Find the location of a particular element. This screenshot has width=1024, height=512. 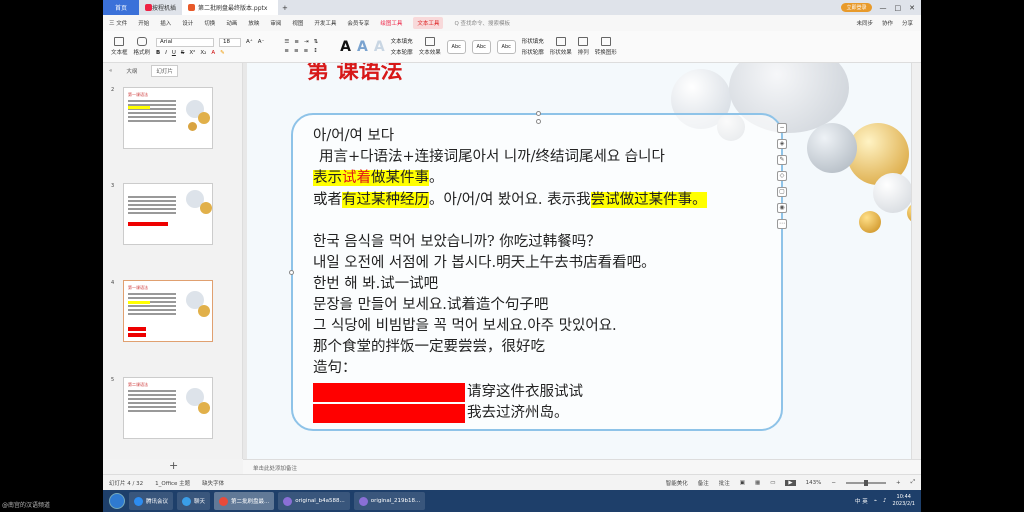

numbering-icon: ≡ is located at coordinates (296, 42).